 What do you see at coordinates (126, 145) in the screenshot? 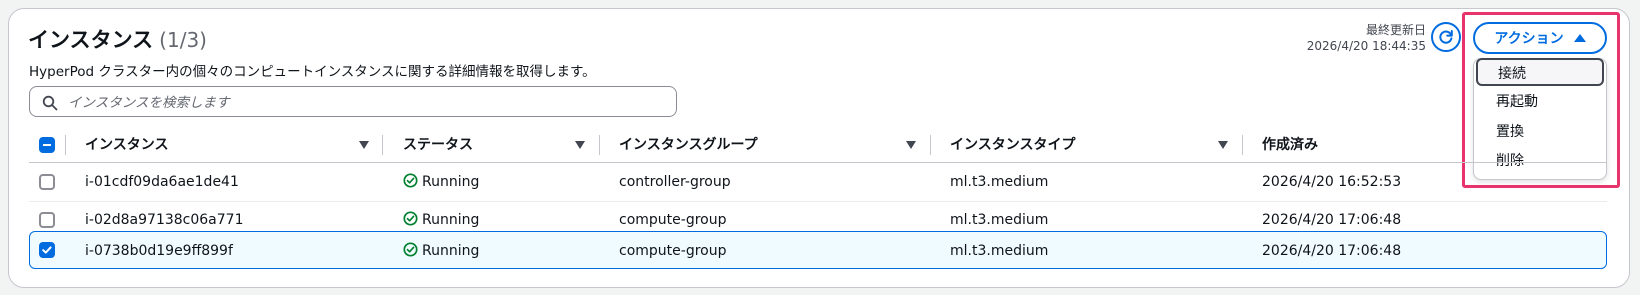
I see `column-header-instance: インスタンス` at bounding box center [126, 145].